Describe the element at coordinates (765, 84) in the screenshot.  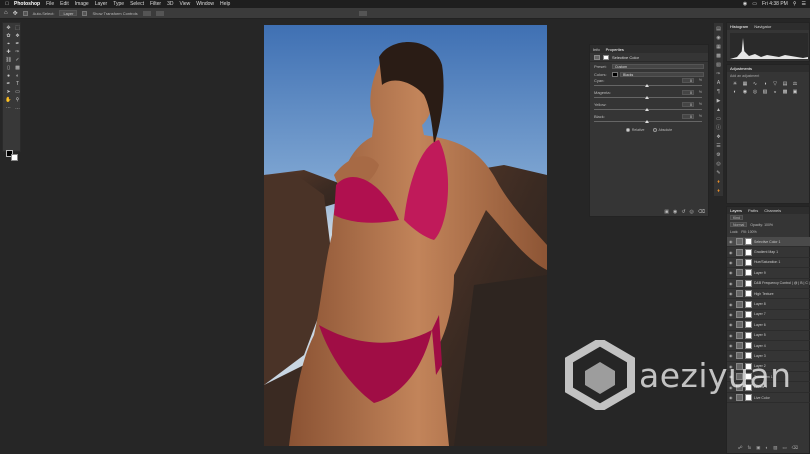
I see `exposure-icon: ◑` at that location.